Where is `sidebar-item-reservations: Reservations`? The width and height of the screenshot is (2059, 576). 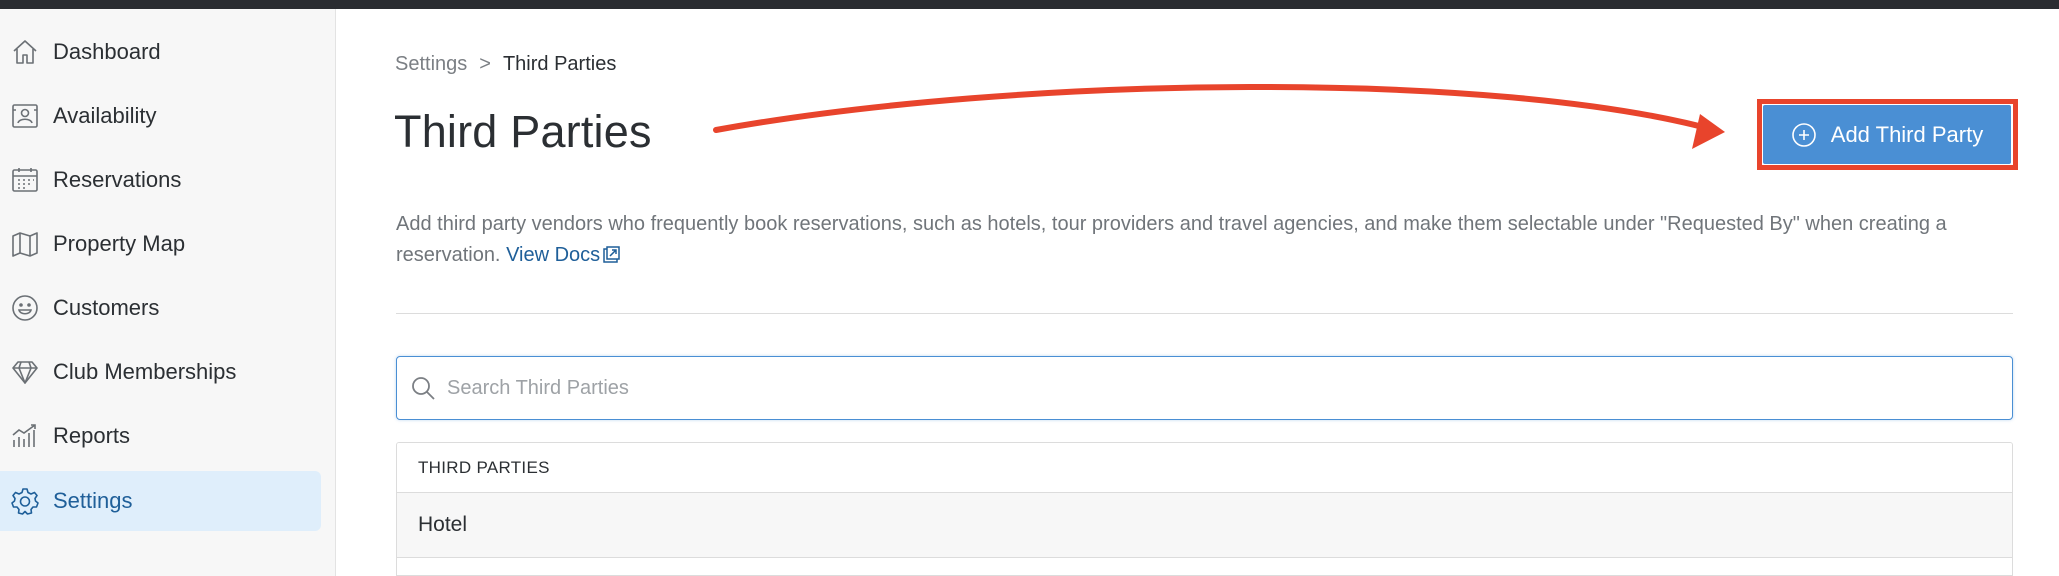
sidebar-item-reservations: Reservations is located at coordinates (160, 180).